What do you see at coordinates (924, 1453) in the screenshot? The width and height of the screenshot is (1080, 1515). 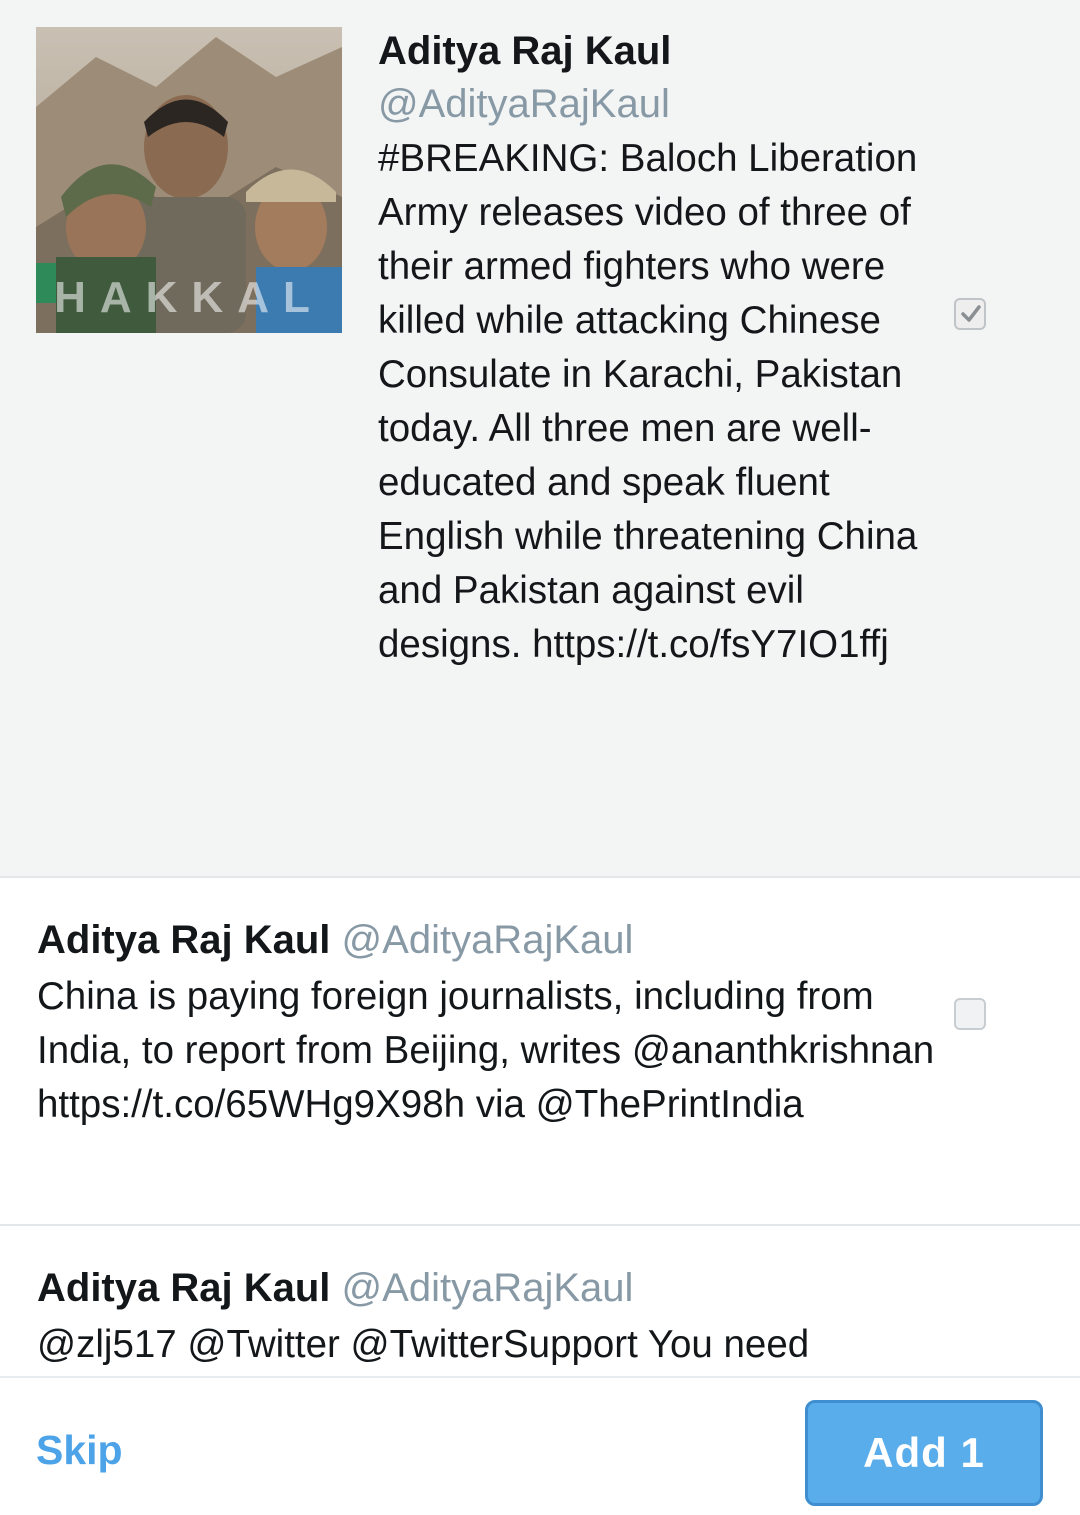 I see `add-button: Add 1` at bounding box center [924, 1453].